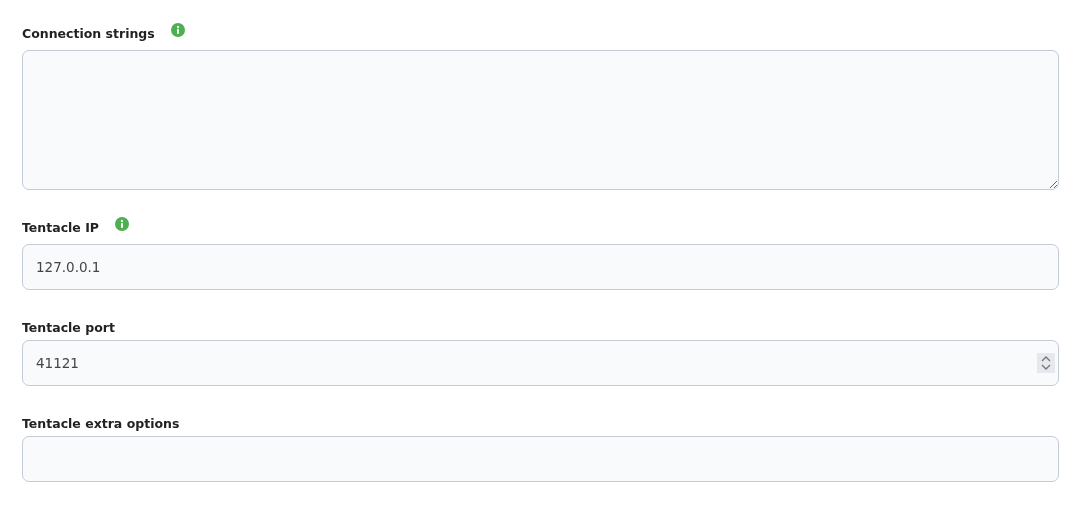 The image size is (1070, 513). What do you see at coordinates (101, 423) in the screenshot?
I see `field-label: Tentacle extra options` at bounding box center [101, 423].